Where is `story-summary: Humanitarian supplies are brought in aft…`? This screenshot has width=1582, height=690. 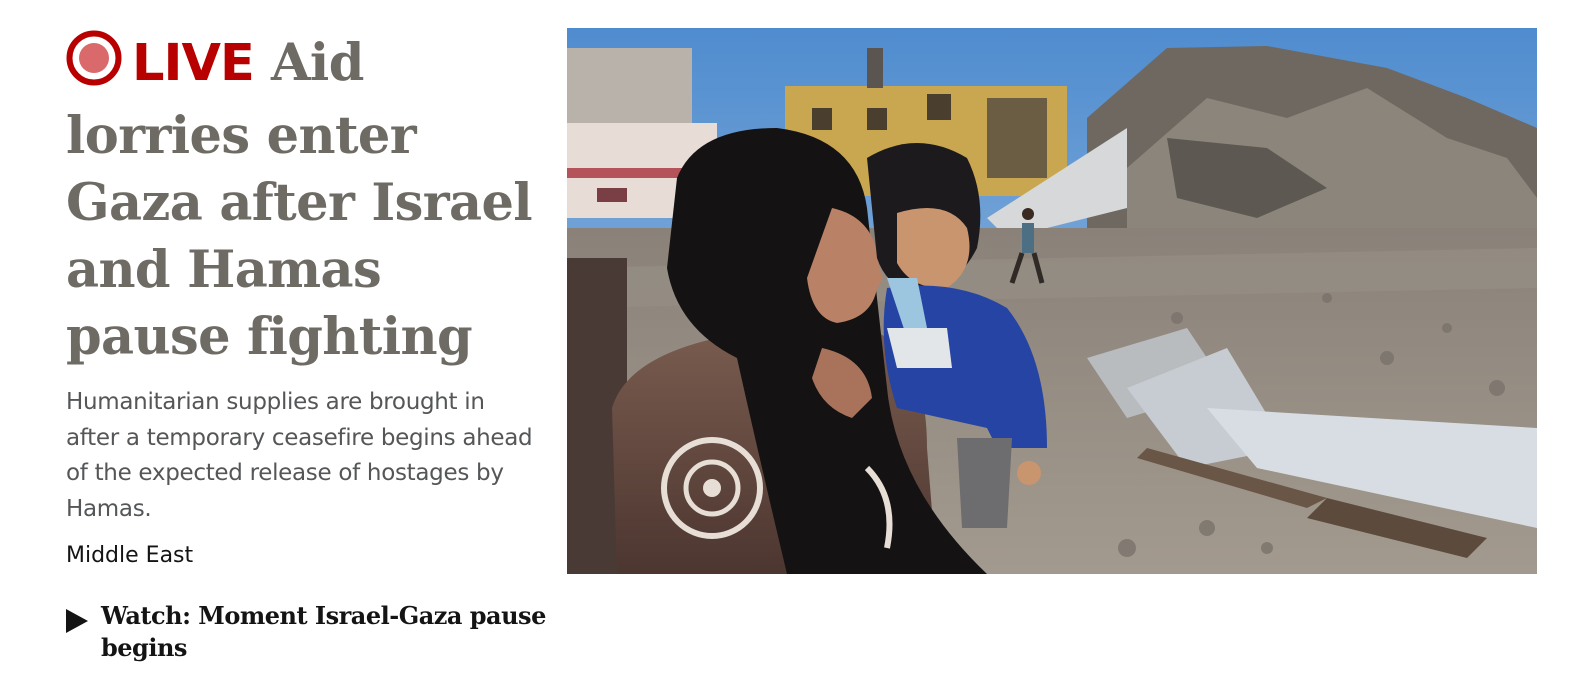 story-summary: Humanitarian supplies are brought in aft… is located at coordinates (299, 455).